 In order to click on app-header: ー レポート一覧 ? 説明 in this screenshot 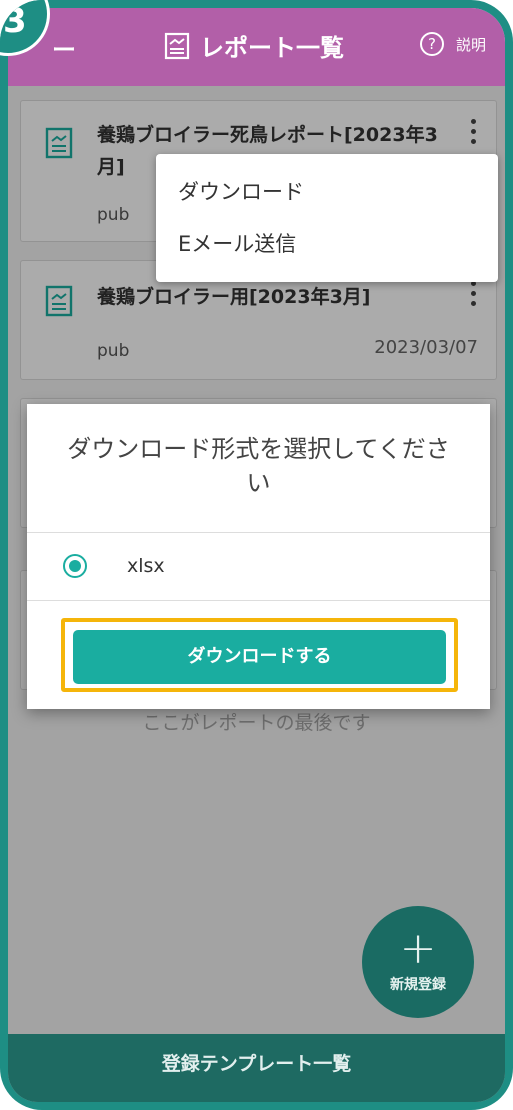, I will do `click(256, 47)`.